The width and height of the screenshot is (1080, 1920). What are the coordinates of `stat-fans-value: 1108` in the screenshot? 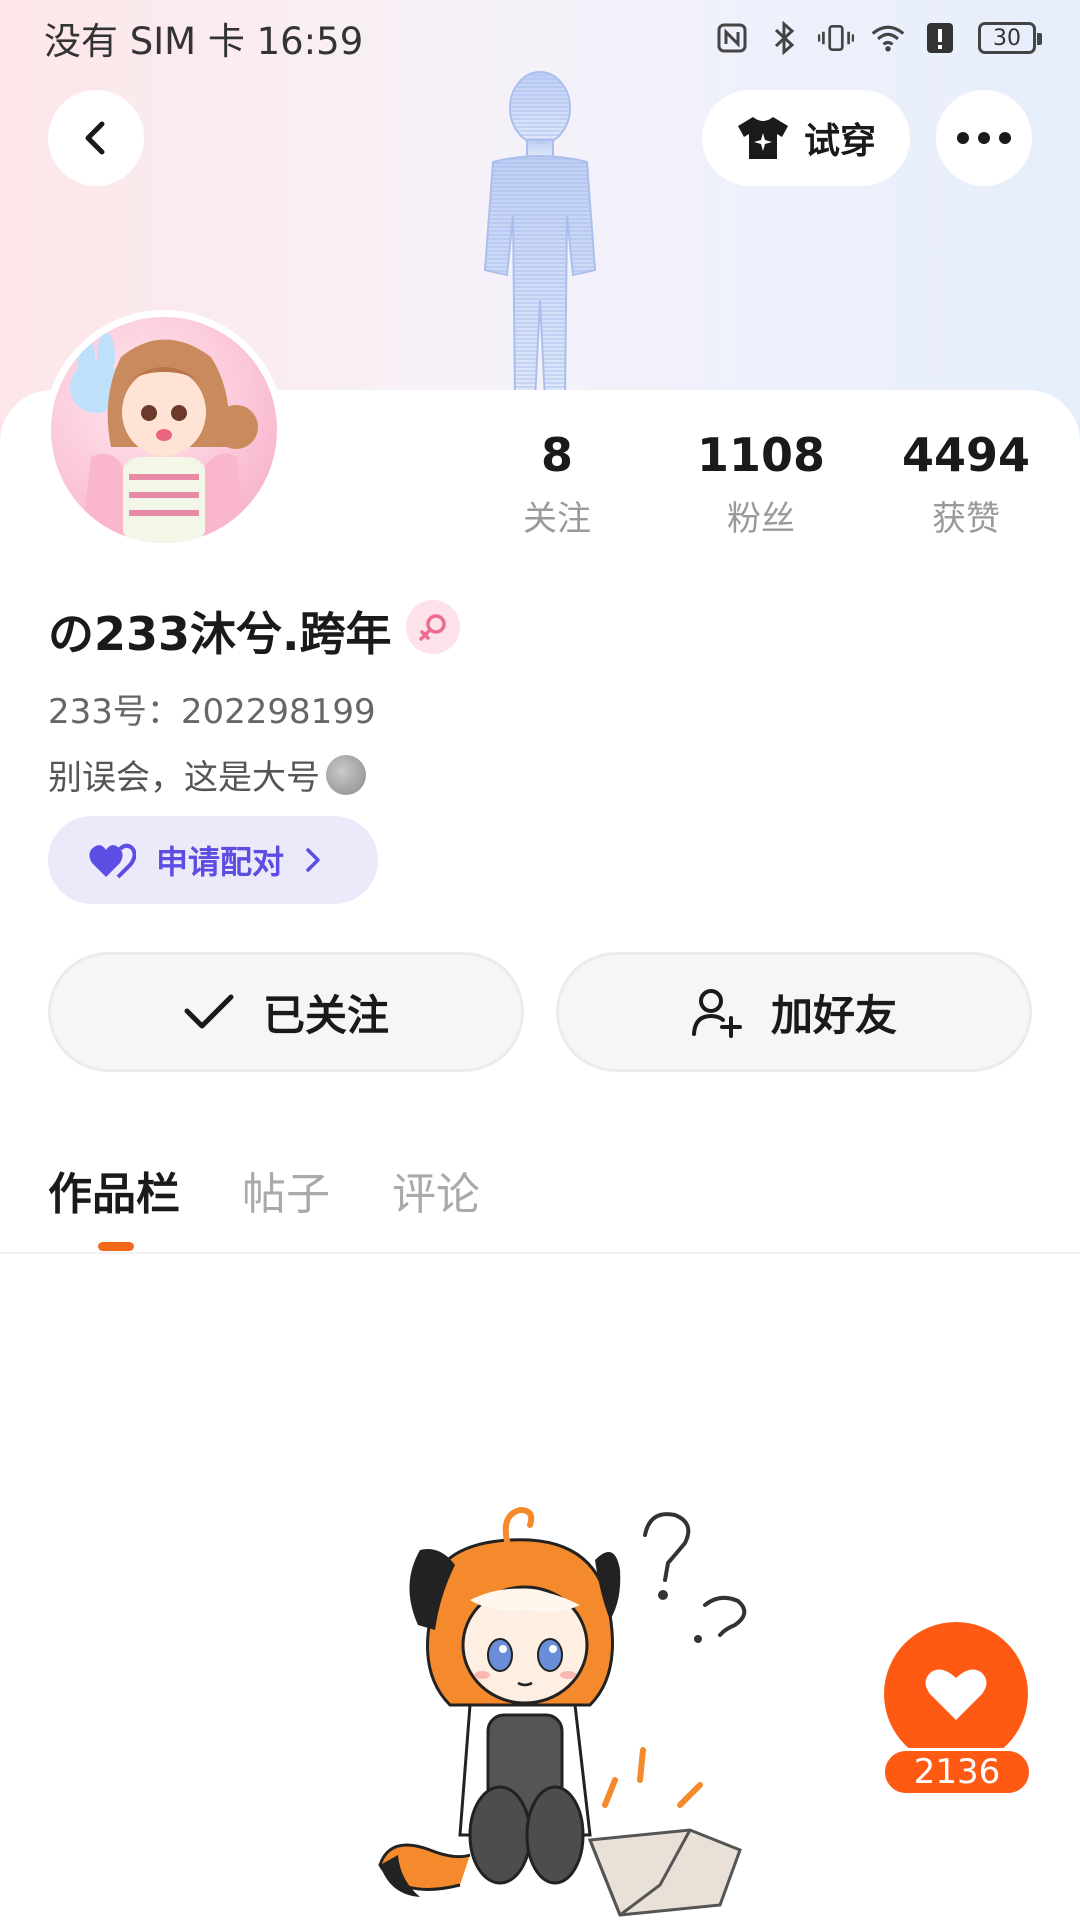 It's located at (761, 455).